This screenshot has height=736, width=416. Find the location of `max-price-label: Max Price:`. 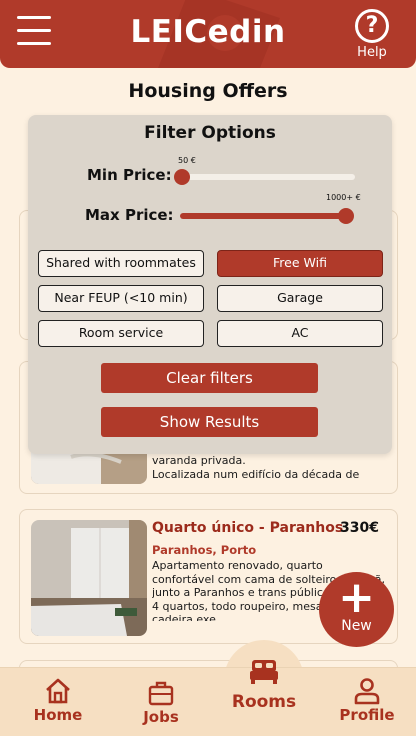

max-price-label: Max Price: is located at coordinates (129, 215).